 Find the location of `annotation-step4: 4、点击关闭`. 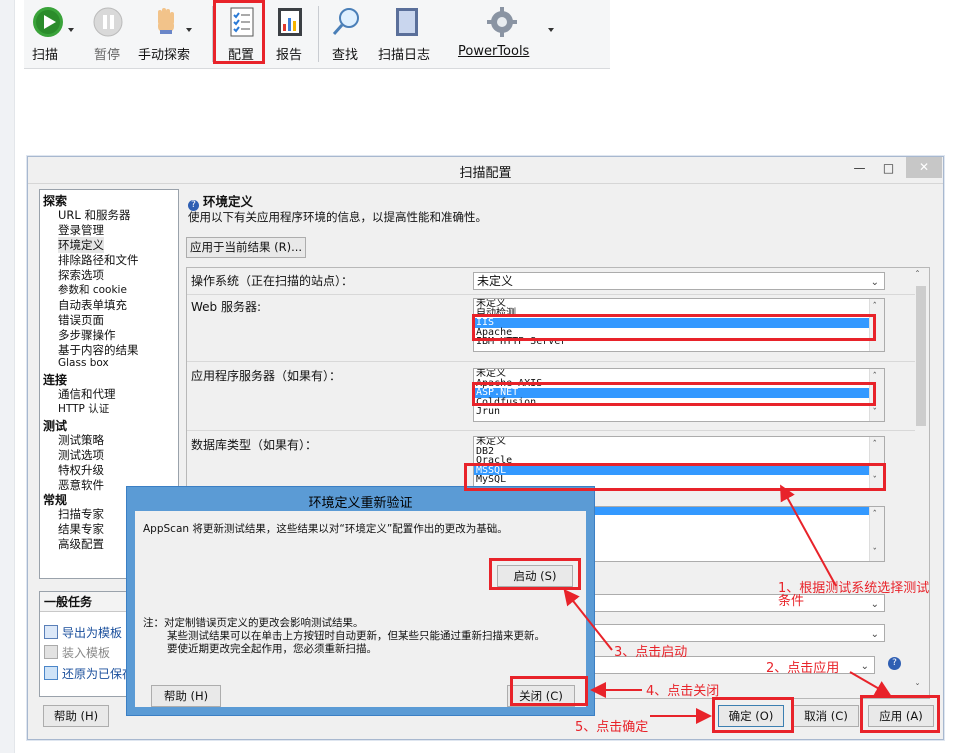

annotation-step4: 4、点击关闭 is located at coordinates (683, 691).